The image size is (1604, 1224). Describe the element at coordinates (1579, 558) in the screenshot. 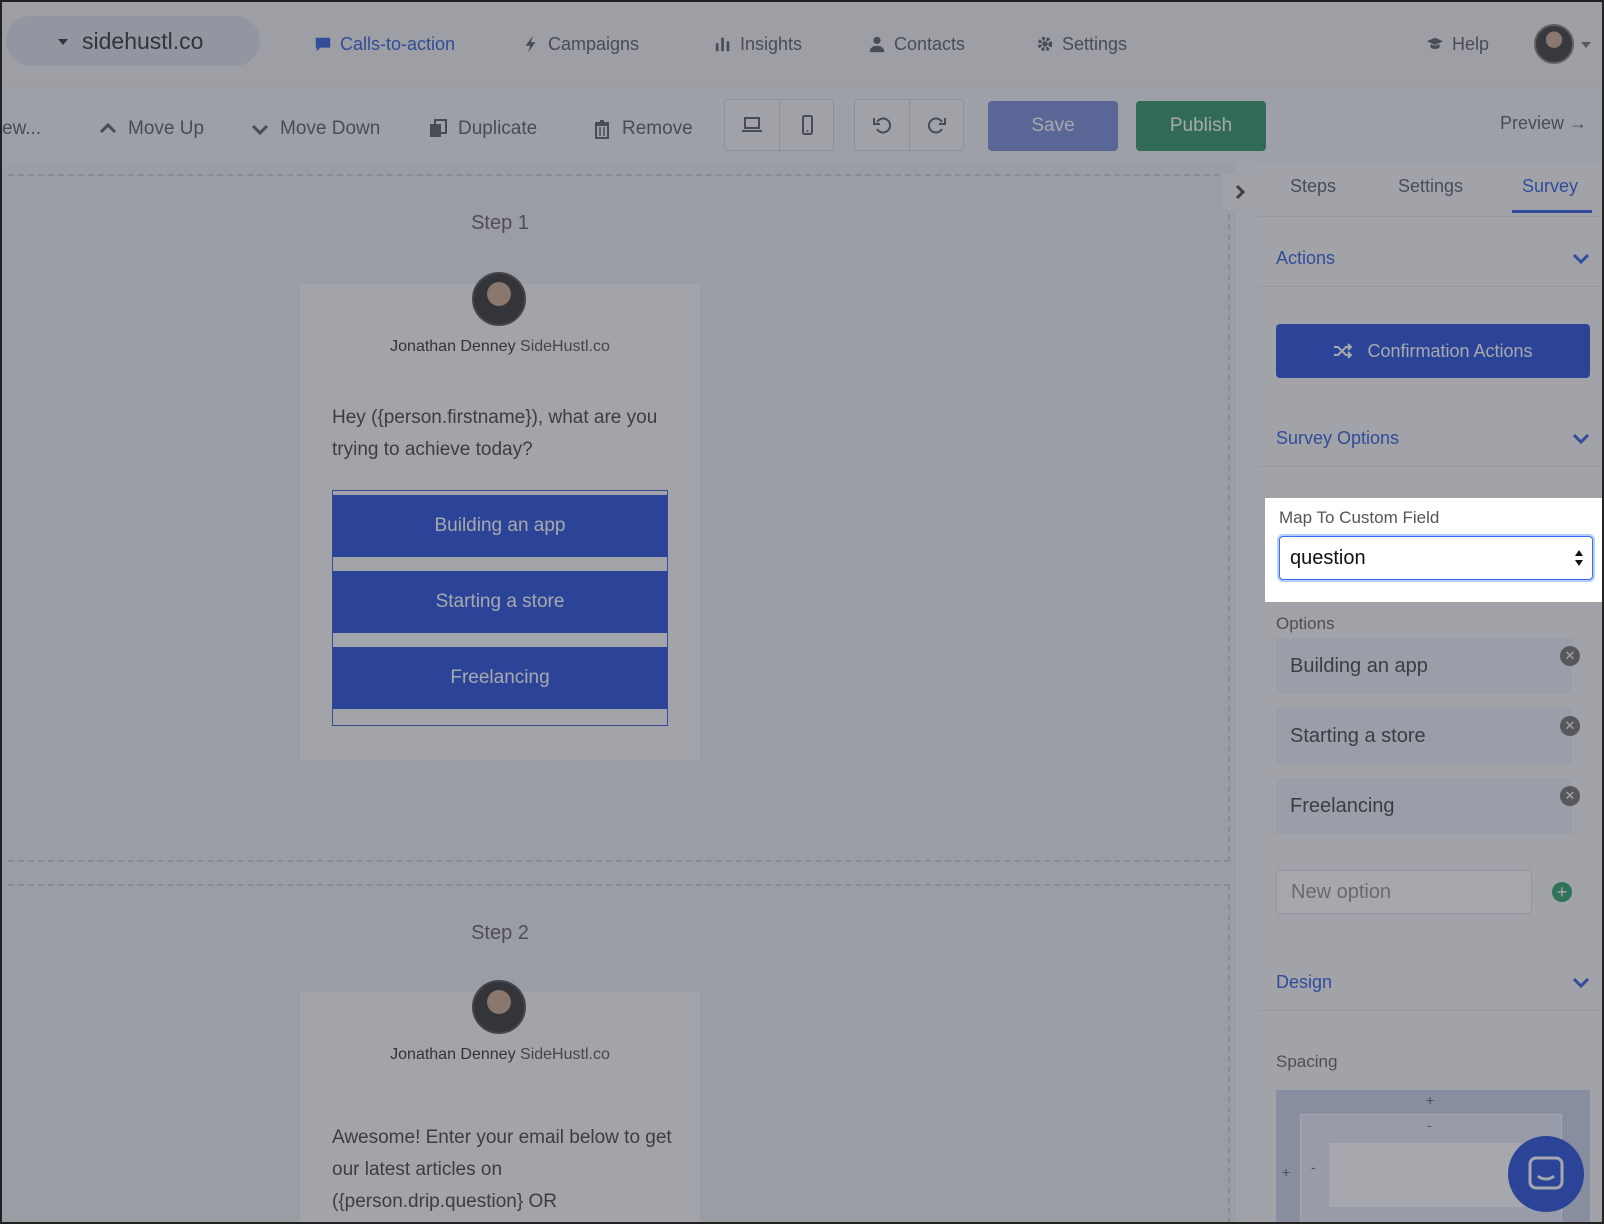

I see `select-arrows-icon` at that location.